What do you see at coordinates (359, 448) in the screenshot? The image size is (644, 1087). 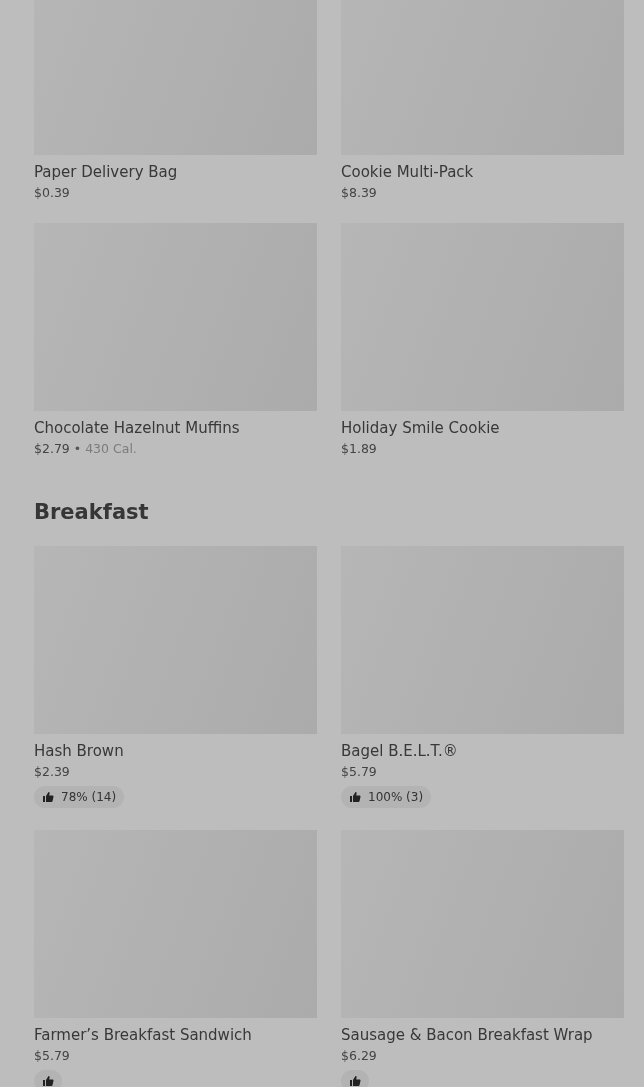 I see `item-price: $1.89` at bounding box center [359, 448].